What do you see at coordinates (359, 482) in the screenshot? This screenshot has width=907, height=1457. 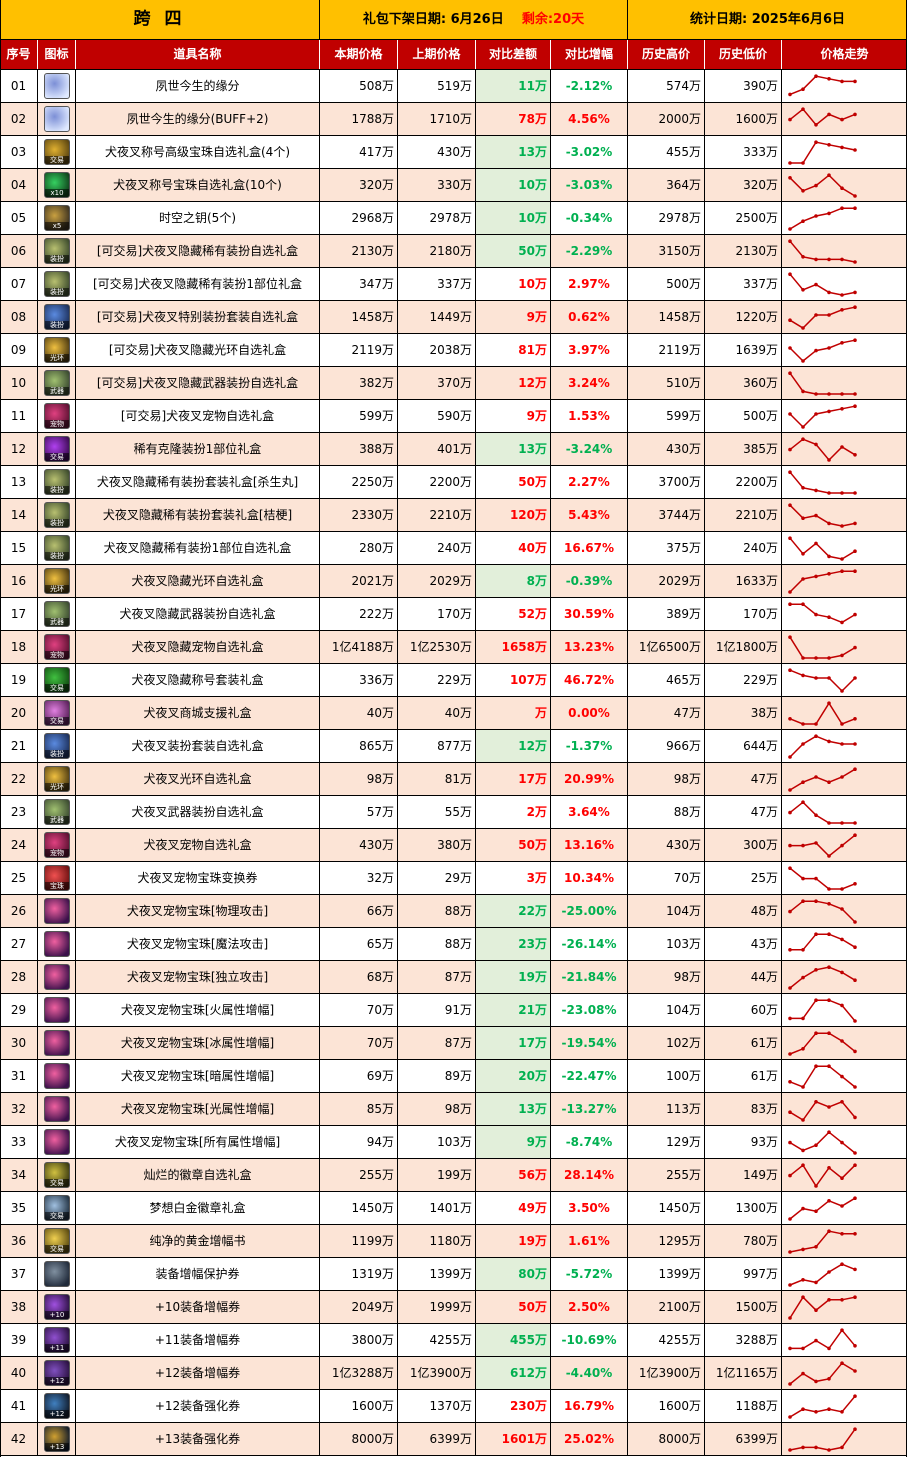 I see `col-current-price-cell: 2250万` at bounding box center [359, 482].